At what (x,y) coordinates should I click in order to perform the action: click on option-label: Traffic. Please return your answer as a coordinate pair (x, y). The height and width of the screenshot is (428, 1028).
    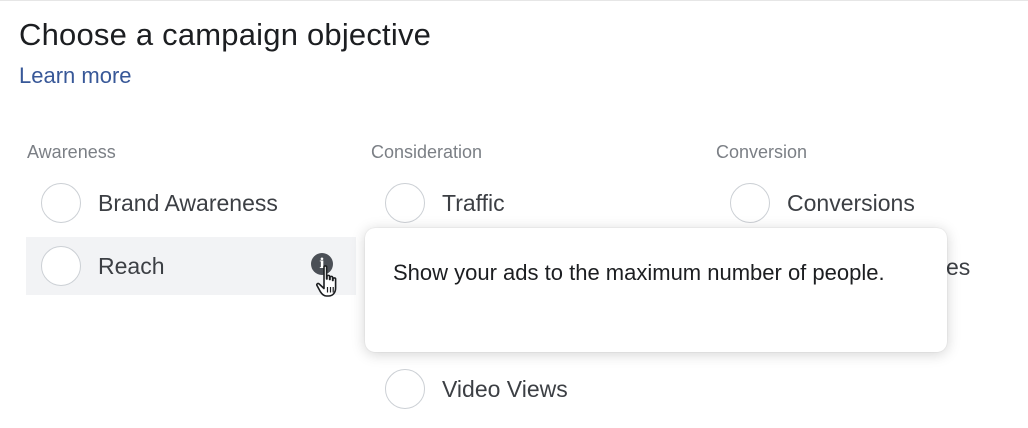
    Looking at the image, I should click on (473, 202).